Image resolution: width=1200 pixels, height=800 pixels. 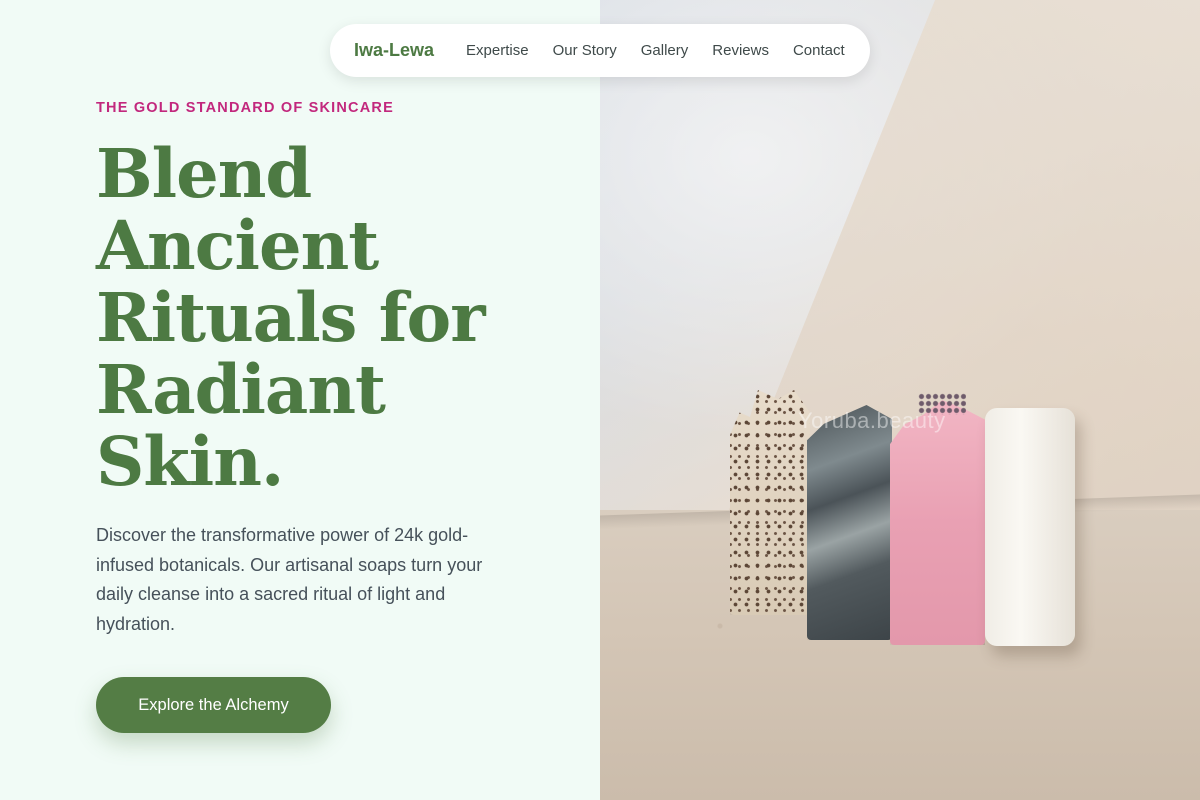 I want to click on headline-line: Ancient, so click(x=237, y=245).